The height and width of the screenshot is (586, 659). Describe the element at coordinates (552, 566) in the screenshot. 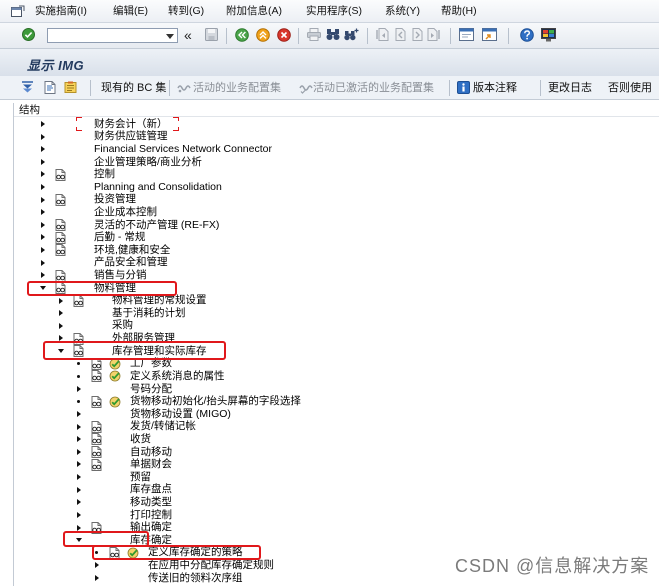

I see `watermark: CSDN @信息解决方案` at that location.